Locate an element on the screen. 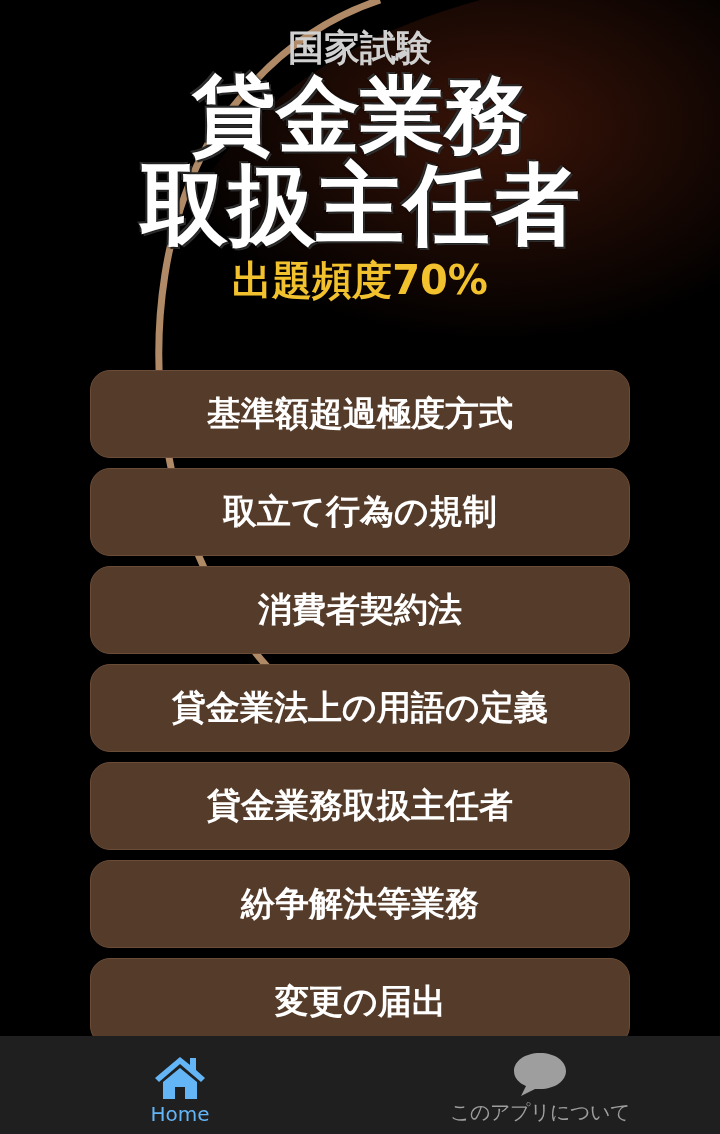  frequency-label: 出題頻度70% is located at coordinates (360, 280).